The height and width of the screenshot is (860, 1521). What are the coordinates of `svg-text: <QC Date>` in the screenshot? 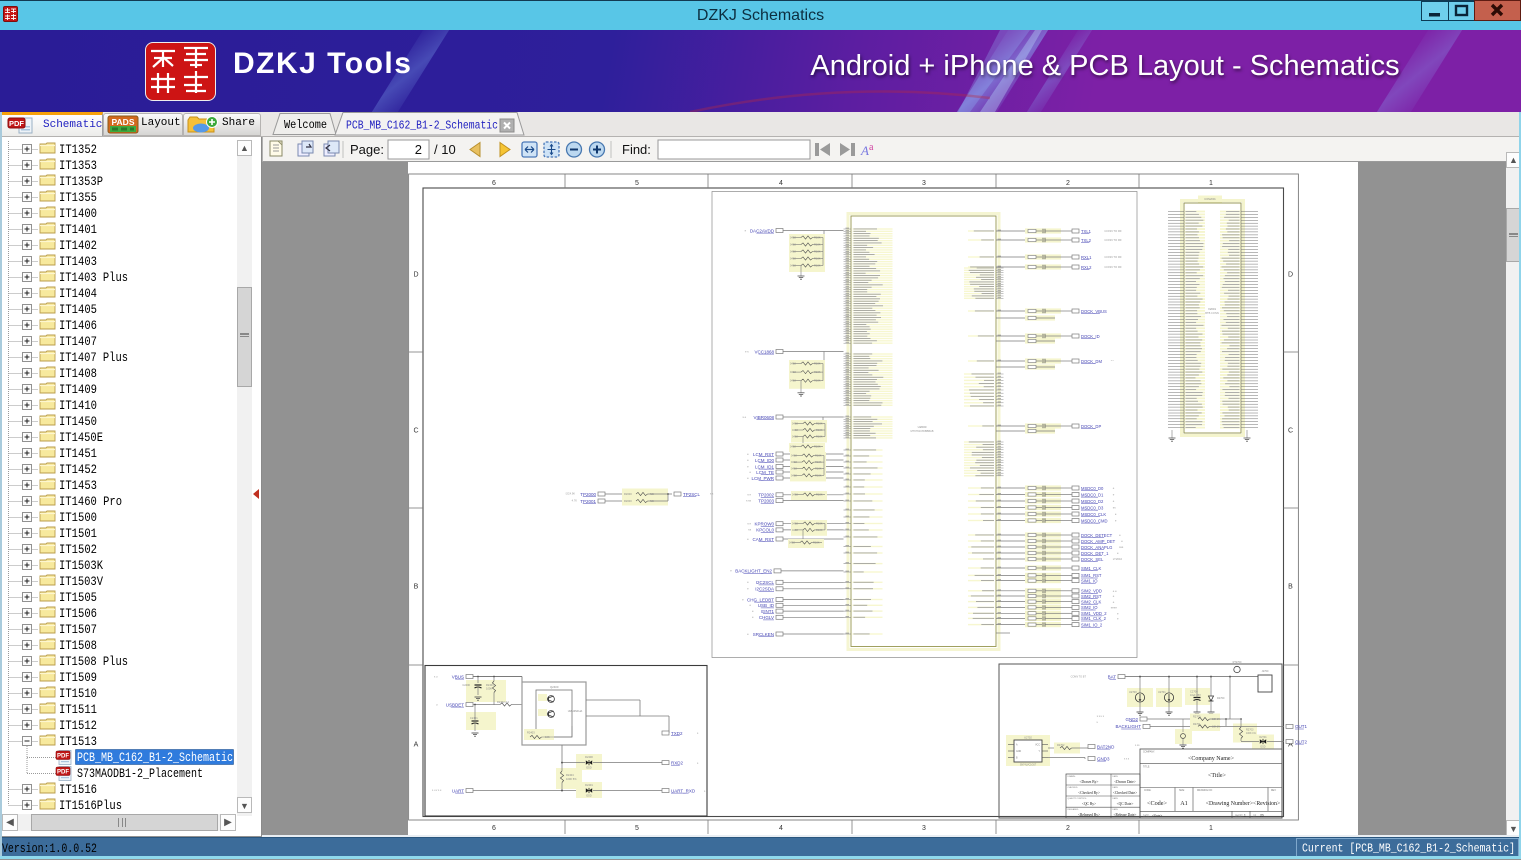 It's located at (1125, 804).